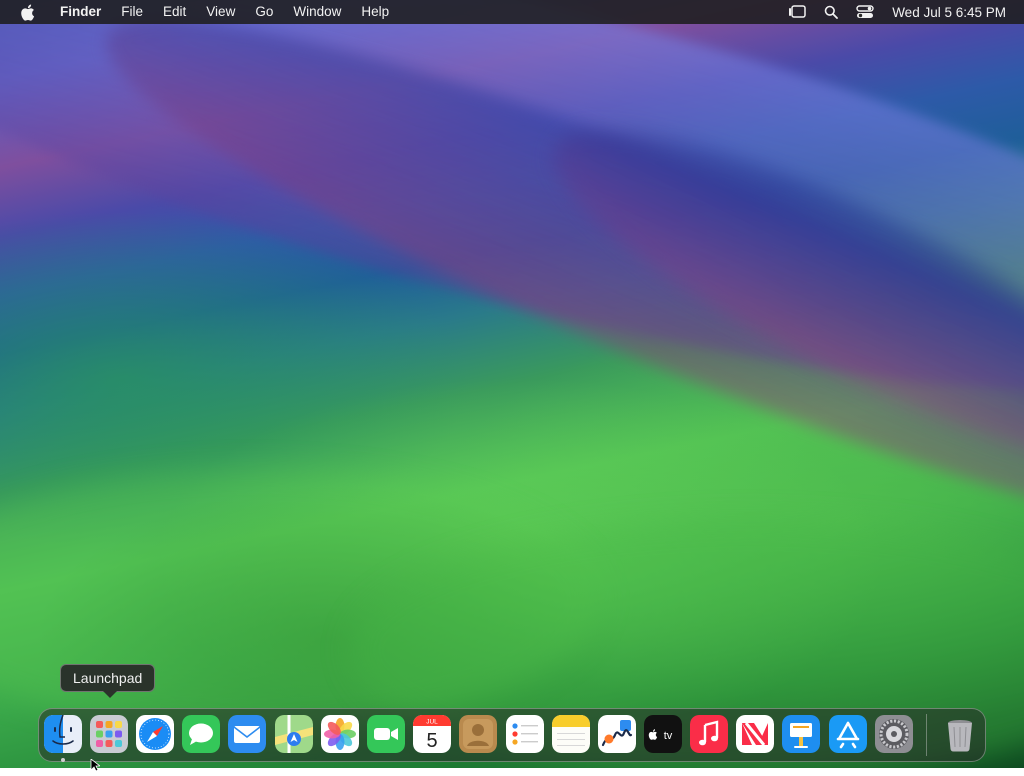  What do you see at coordinates (375, 12) in the screenshot?
I see `menu-help: Help` at bounding box center [375, 12].